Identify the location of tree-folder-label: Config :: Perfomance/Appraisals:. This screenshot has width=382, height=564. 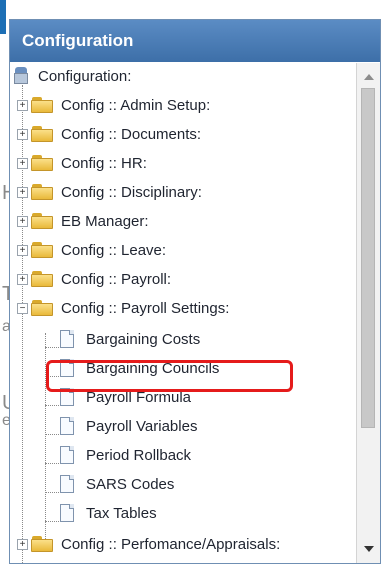
(171, 544).